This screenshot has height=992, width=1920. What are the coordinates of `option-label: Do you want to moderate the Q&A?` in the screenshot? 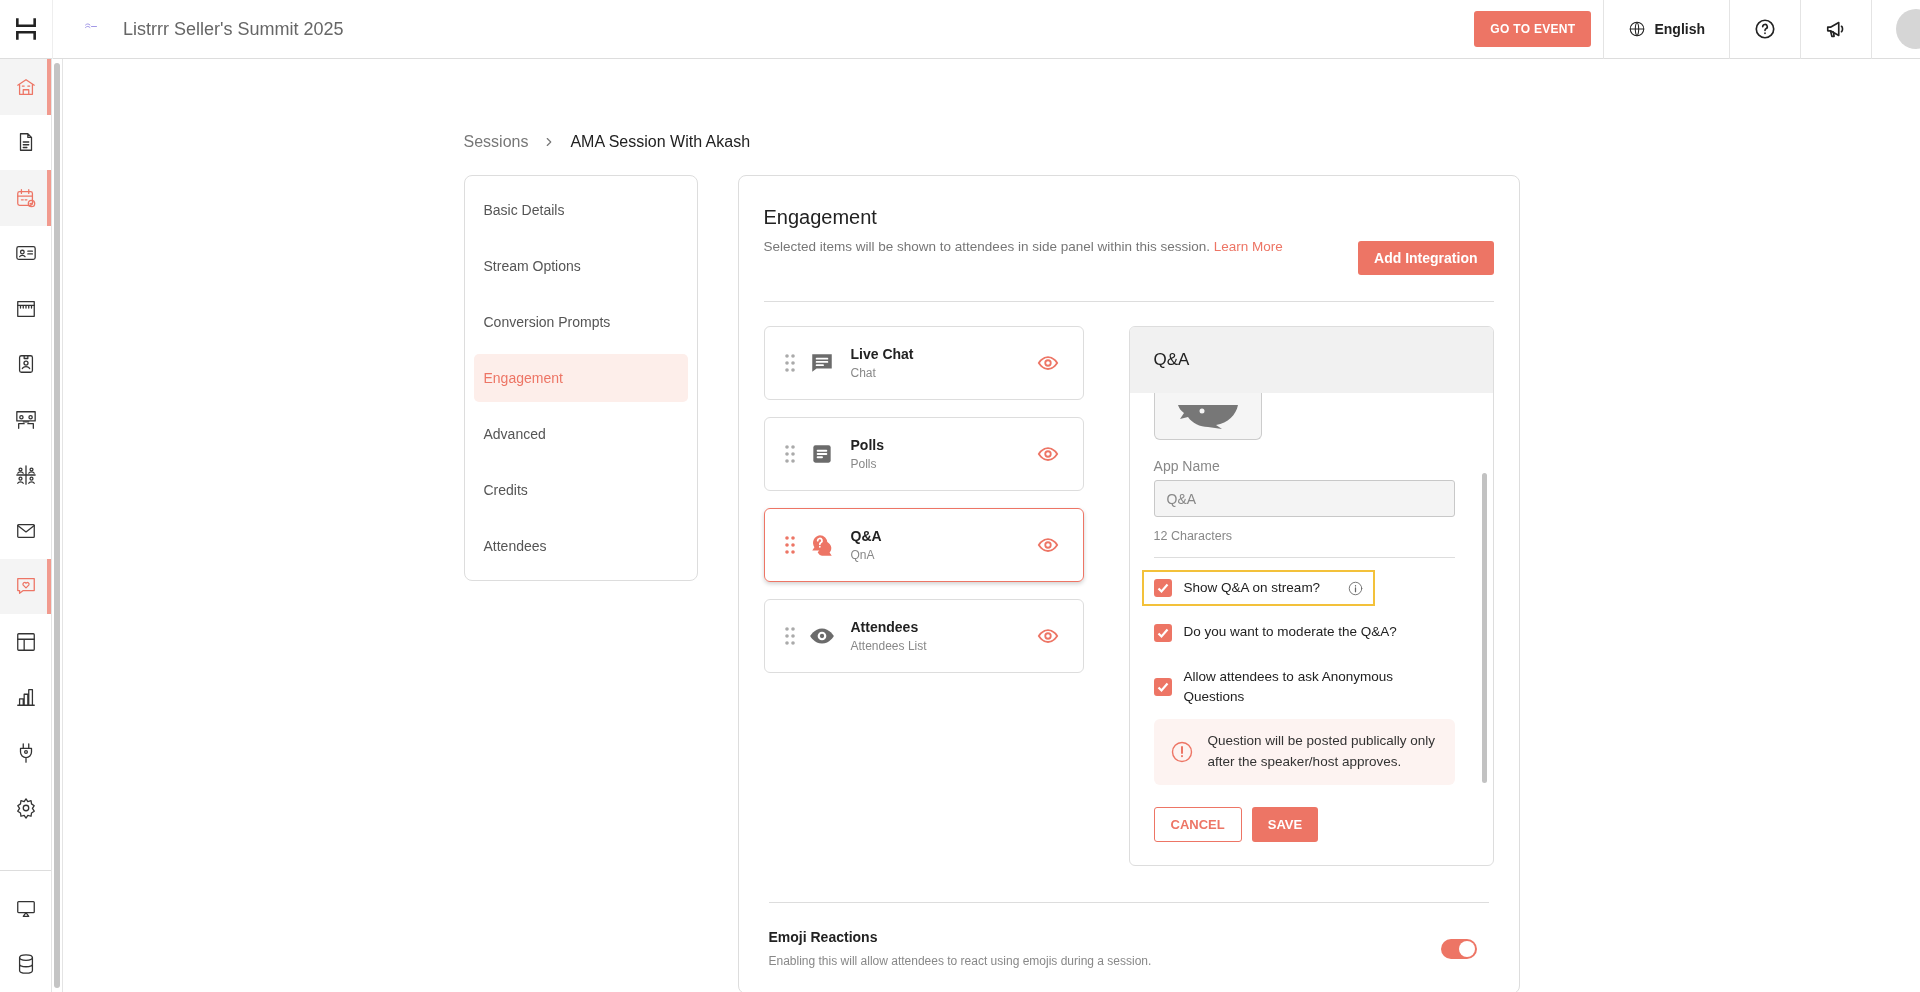 It's located at (1290, 632).